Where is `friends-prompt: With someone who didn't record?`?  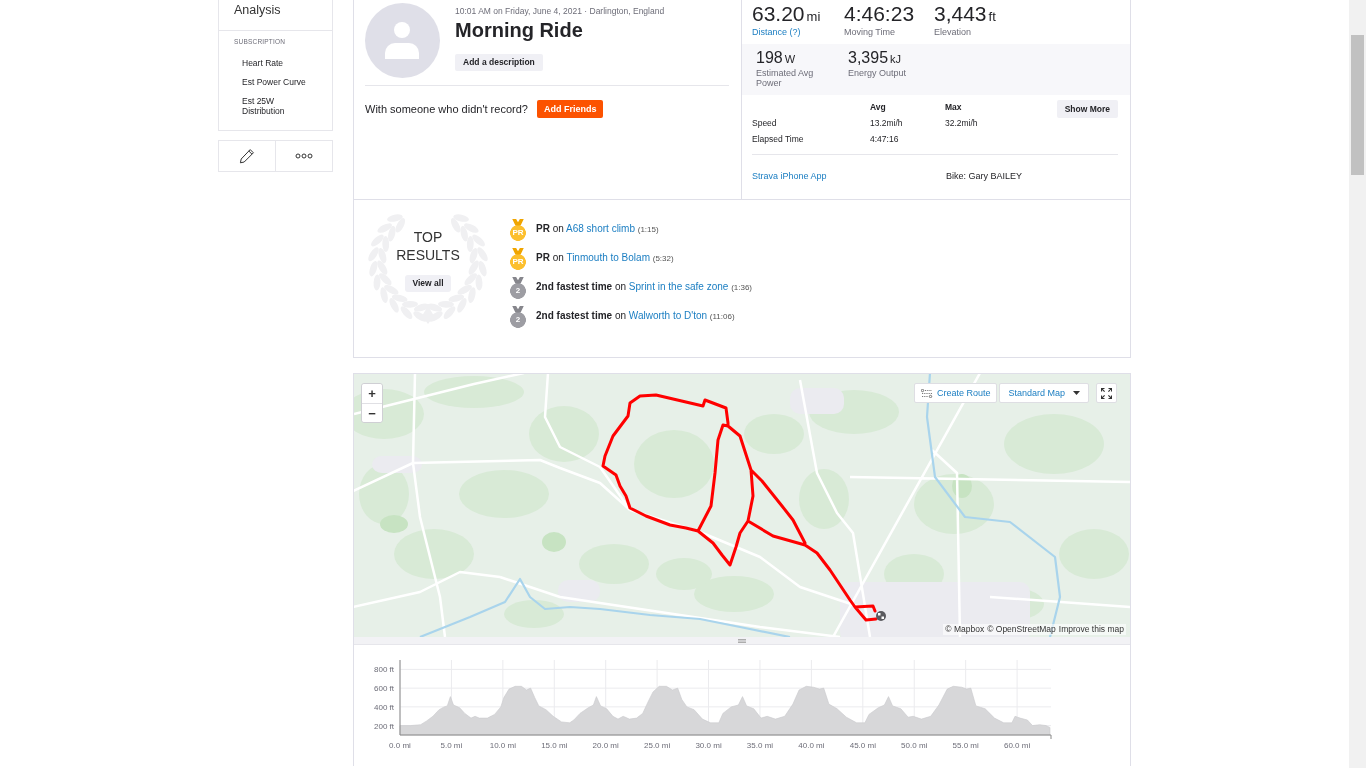 friends-prompt: With someone who didn't record? is located at coordinates (446, 109).